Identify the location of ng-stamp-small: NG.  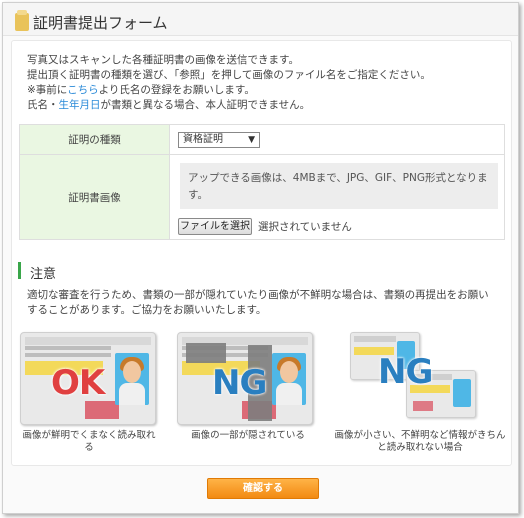
(405, 372).